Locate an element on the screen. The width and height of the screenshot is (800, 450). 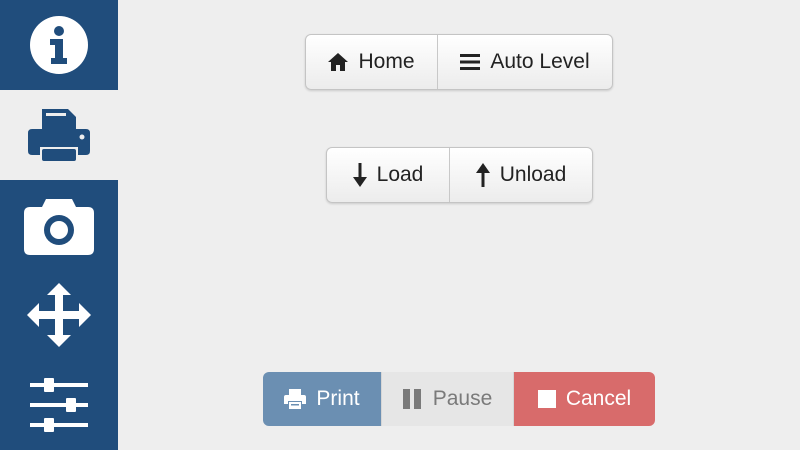
home-icon is located at coordinates (338, 62).